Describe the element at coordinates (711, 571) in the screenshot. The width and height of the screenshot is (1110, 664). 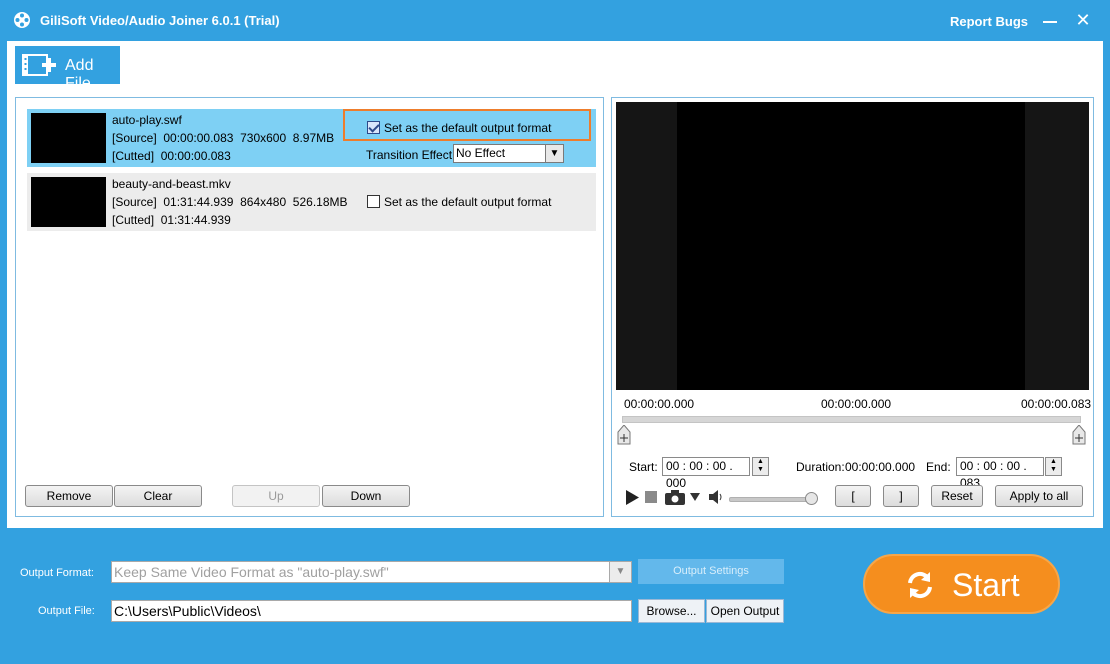
I see `output-settings-button: Output Settings` at that location.